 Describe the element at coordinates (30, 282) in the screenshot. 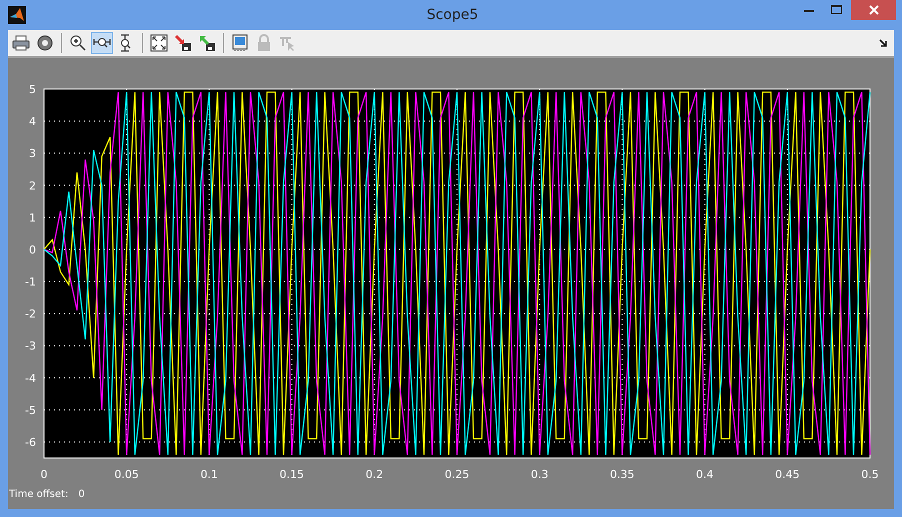

I see `y-tick-label: -1` at that location.